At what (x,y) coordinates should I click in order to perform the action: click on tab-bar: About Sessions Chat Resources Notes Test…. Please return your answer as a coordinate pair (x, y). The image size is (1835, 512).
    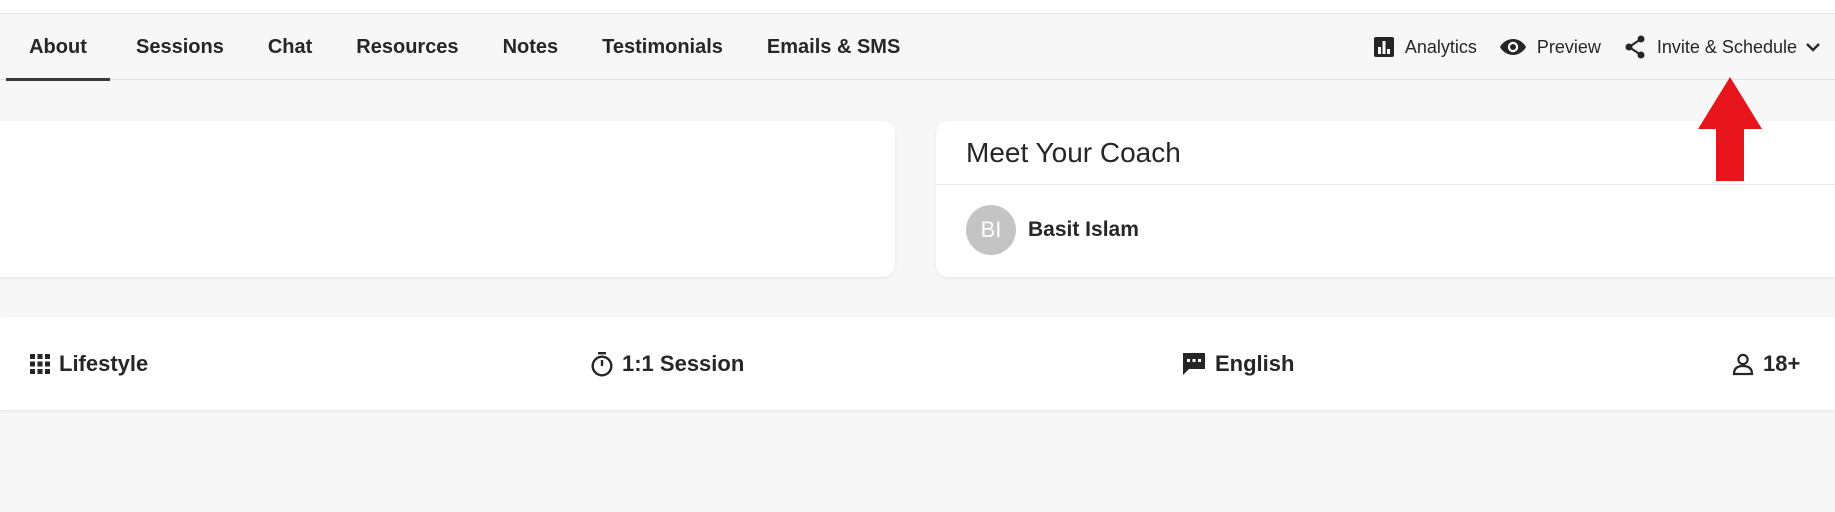
    Looking at the image, I should click on (453, 47).